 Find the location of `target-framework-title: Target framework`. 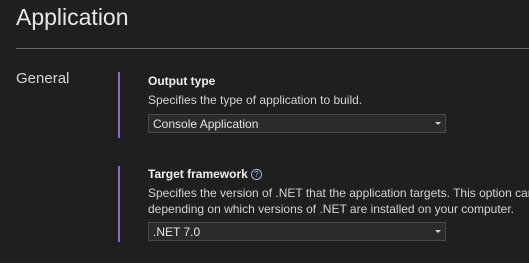

target-framework-title: Target framework is located at coordinates (198, 174).